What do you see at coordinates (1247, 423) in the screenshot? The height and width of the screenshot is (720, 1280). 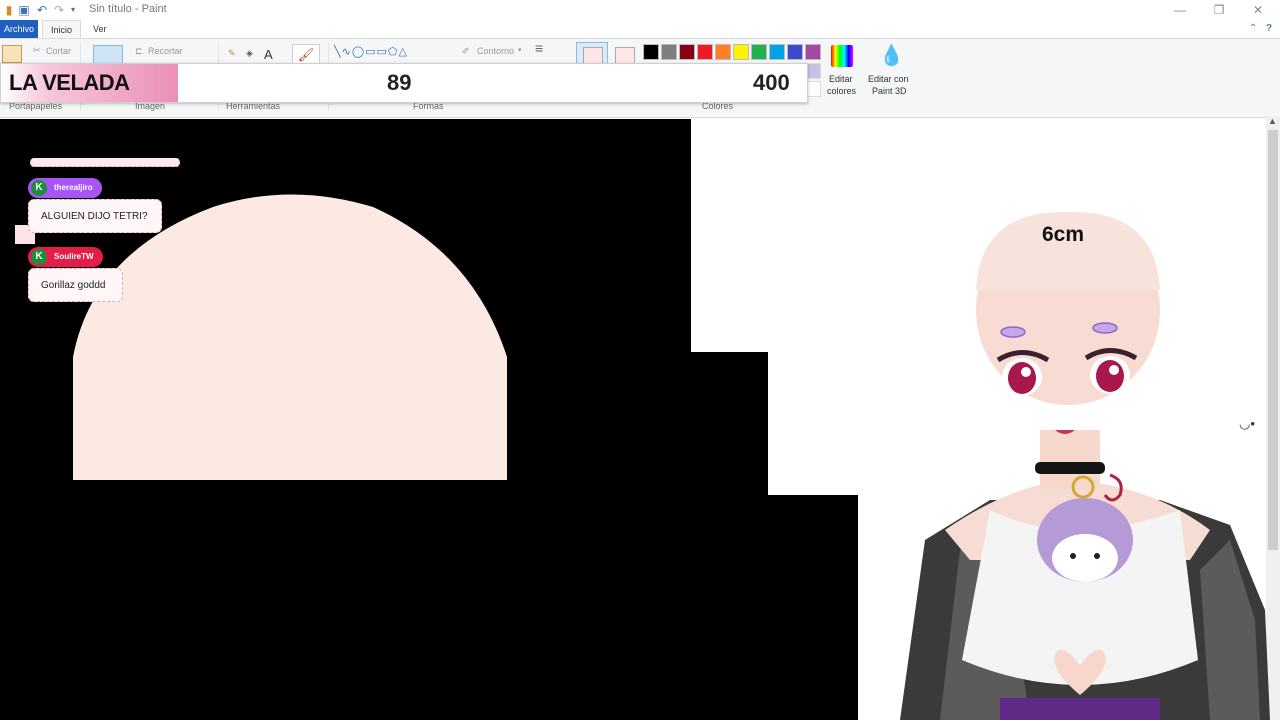 I see `loading-cursor-icon: ◡•` at bounding box center [1247, 423].